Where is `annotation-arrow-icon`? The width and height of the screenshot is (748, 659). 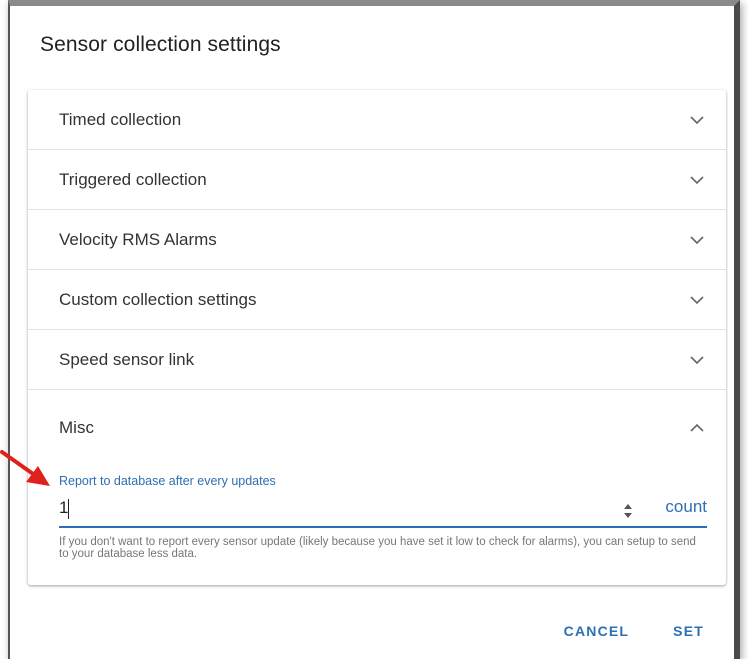
annotation-arrow-icon is located at coordinates (25, 468).